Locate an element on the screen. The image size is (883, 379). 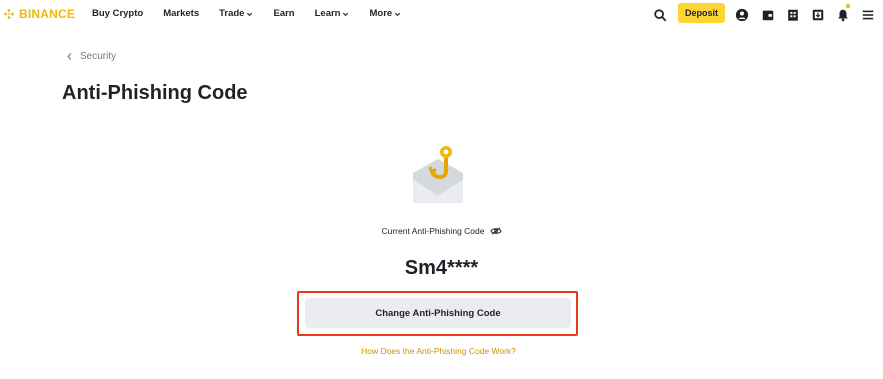
nav-item-label: More is located at coordinates (381, 13).